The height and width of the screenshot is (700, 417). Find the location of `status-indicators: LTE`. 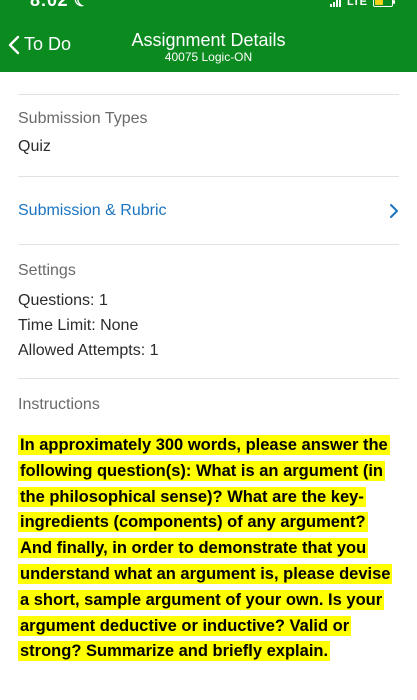

status-indicators: LTE is located at coordinates (362, 4).